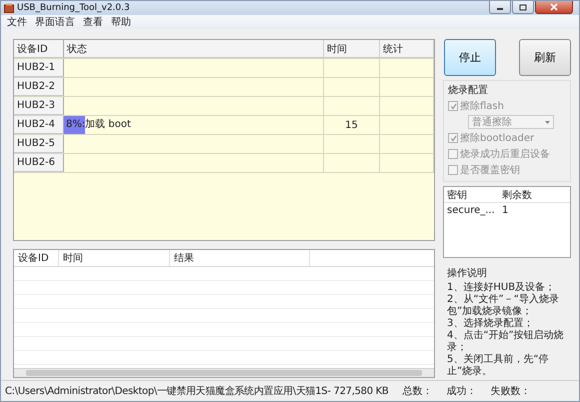  What do you see at coordinates (482, 106) in the screenshot?
I see `checkbox-label: 擦除flash` at bounding box center [482, 106].